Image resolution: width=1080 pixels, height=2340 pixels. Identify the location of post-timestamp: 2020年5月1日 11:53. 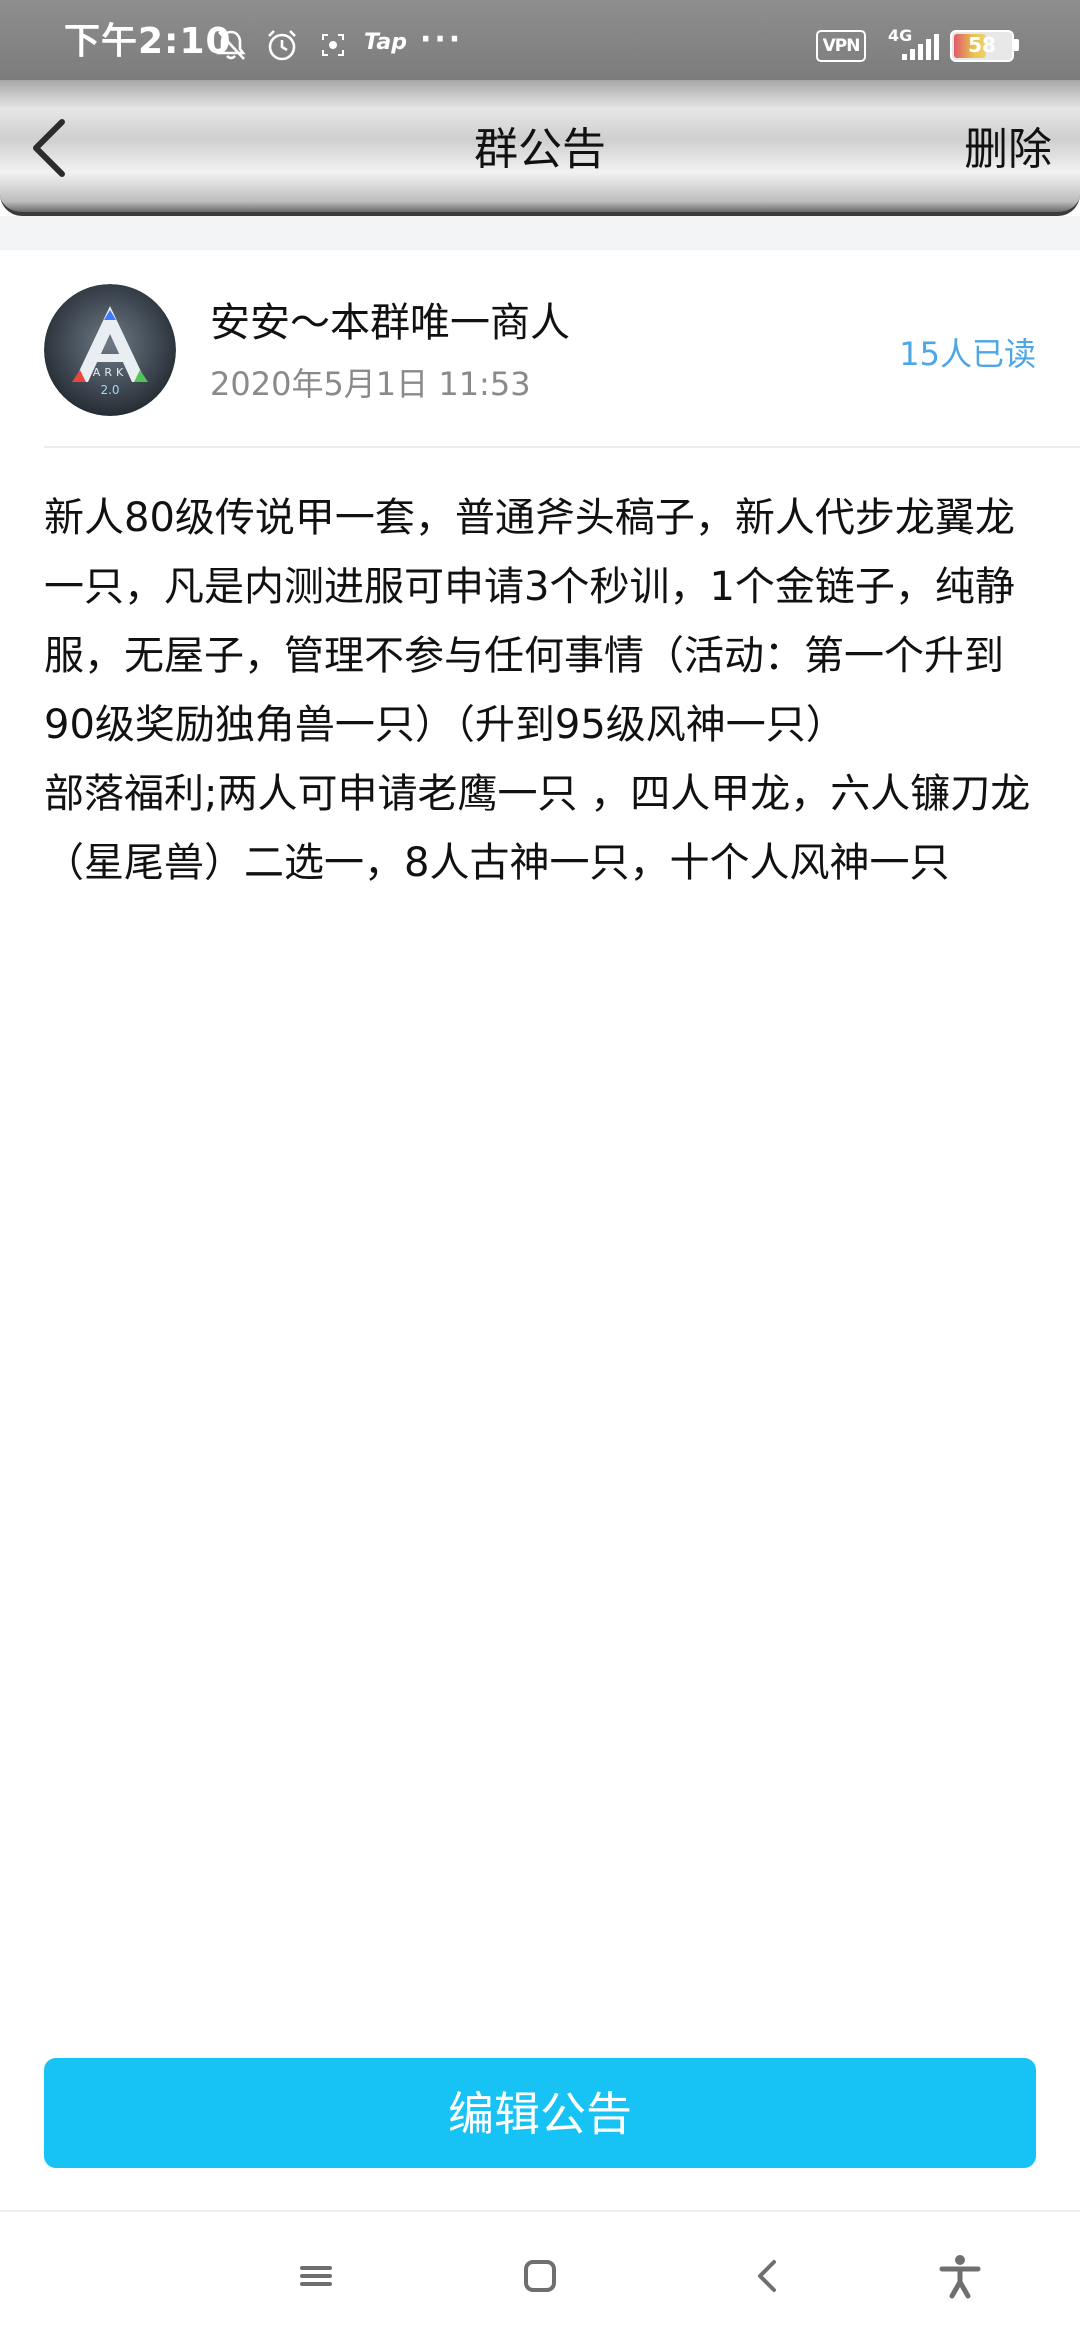
(370, 384).